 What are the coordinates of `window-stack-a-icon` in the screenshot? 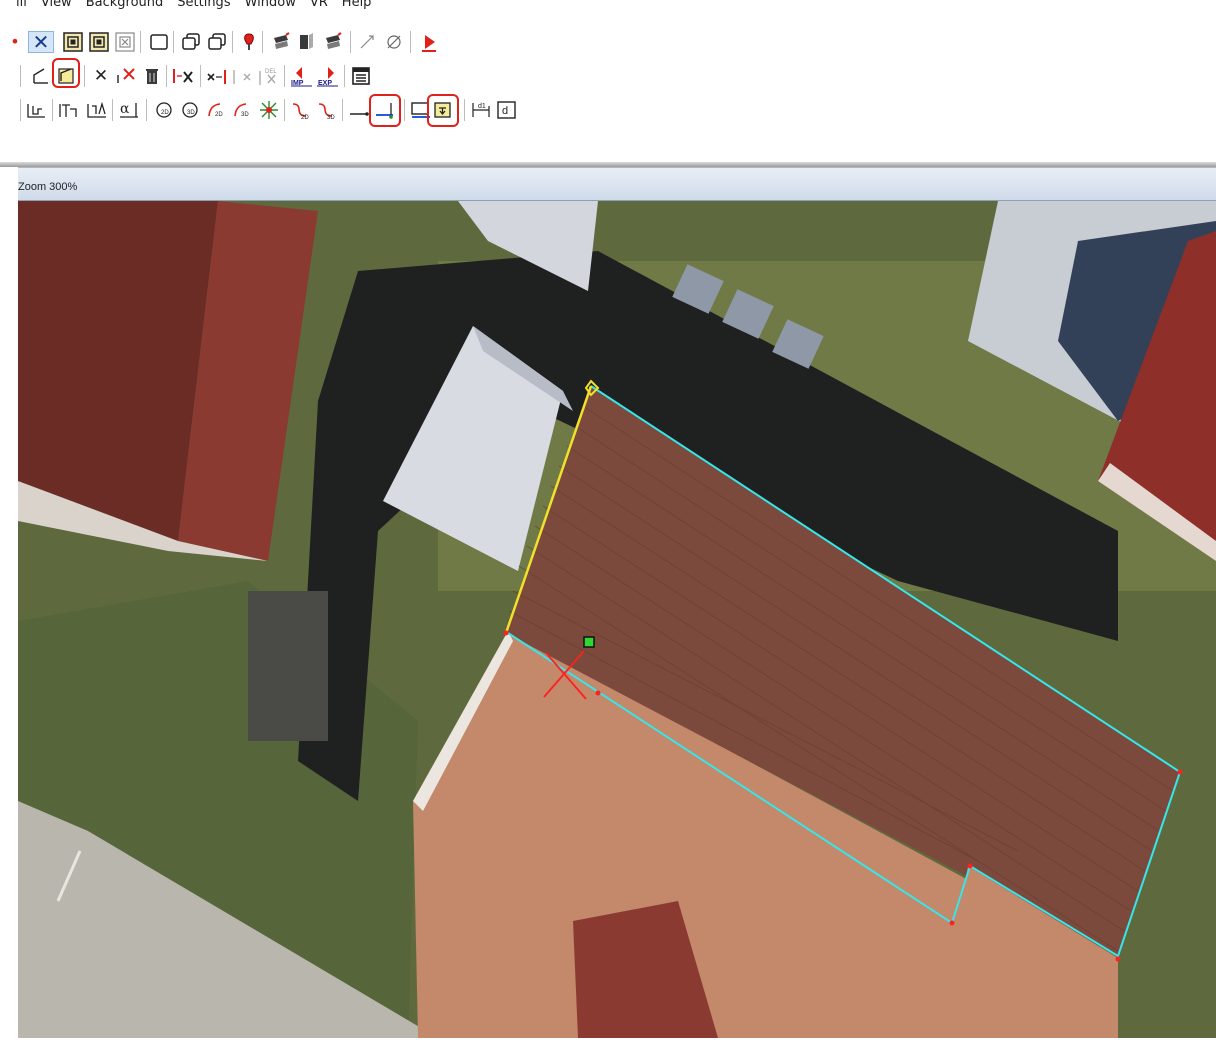 It's located at (191, 42).